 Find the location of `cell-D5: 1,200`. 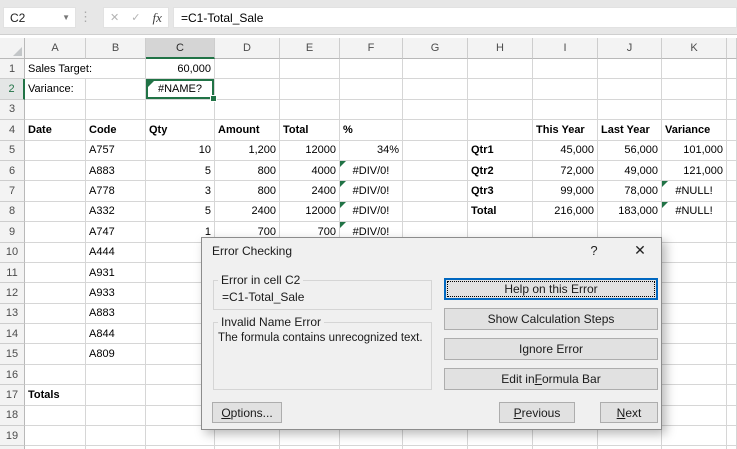

cell-D5: 1,200 is located at coordinates (247, 150).